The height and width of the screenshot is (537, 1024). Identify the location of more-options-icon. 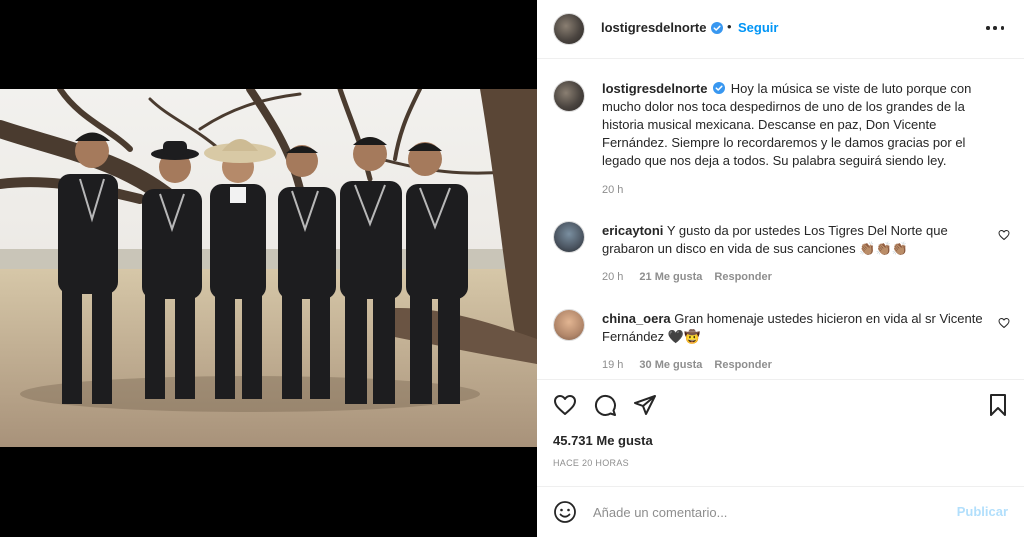
(995, 28).